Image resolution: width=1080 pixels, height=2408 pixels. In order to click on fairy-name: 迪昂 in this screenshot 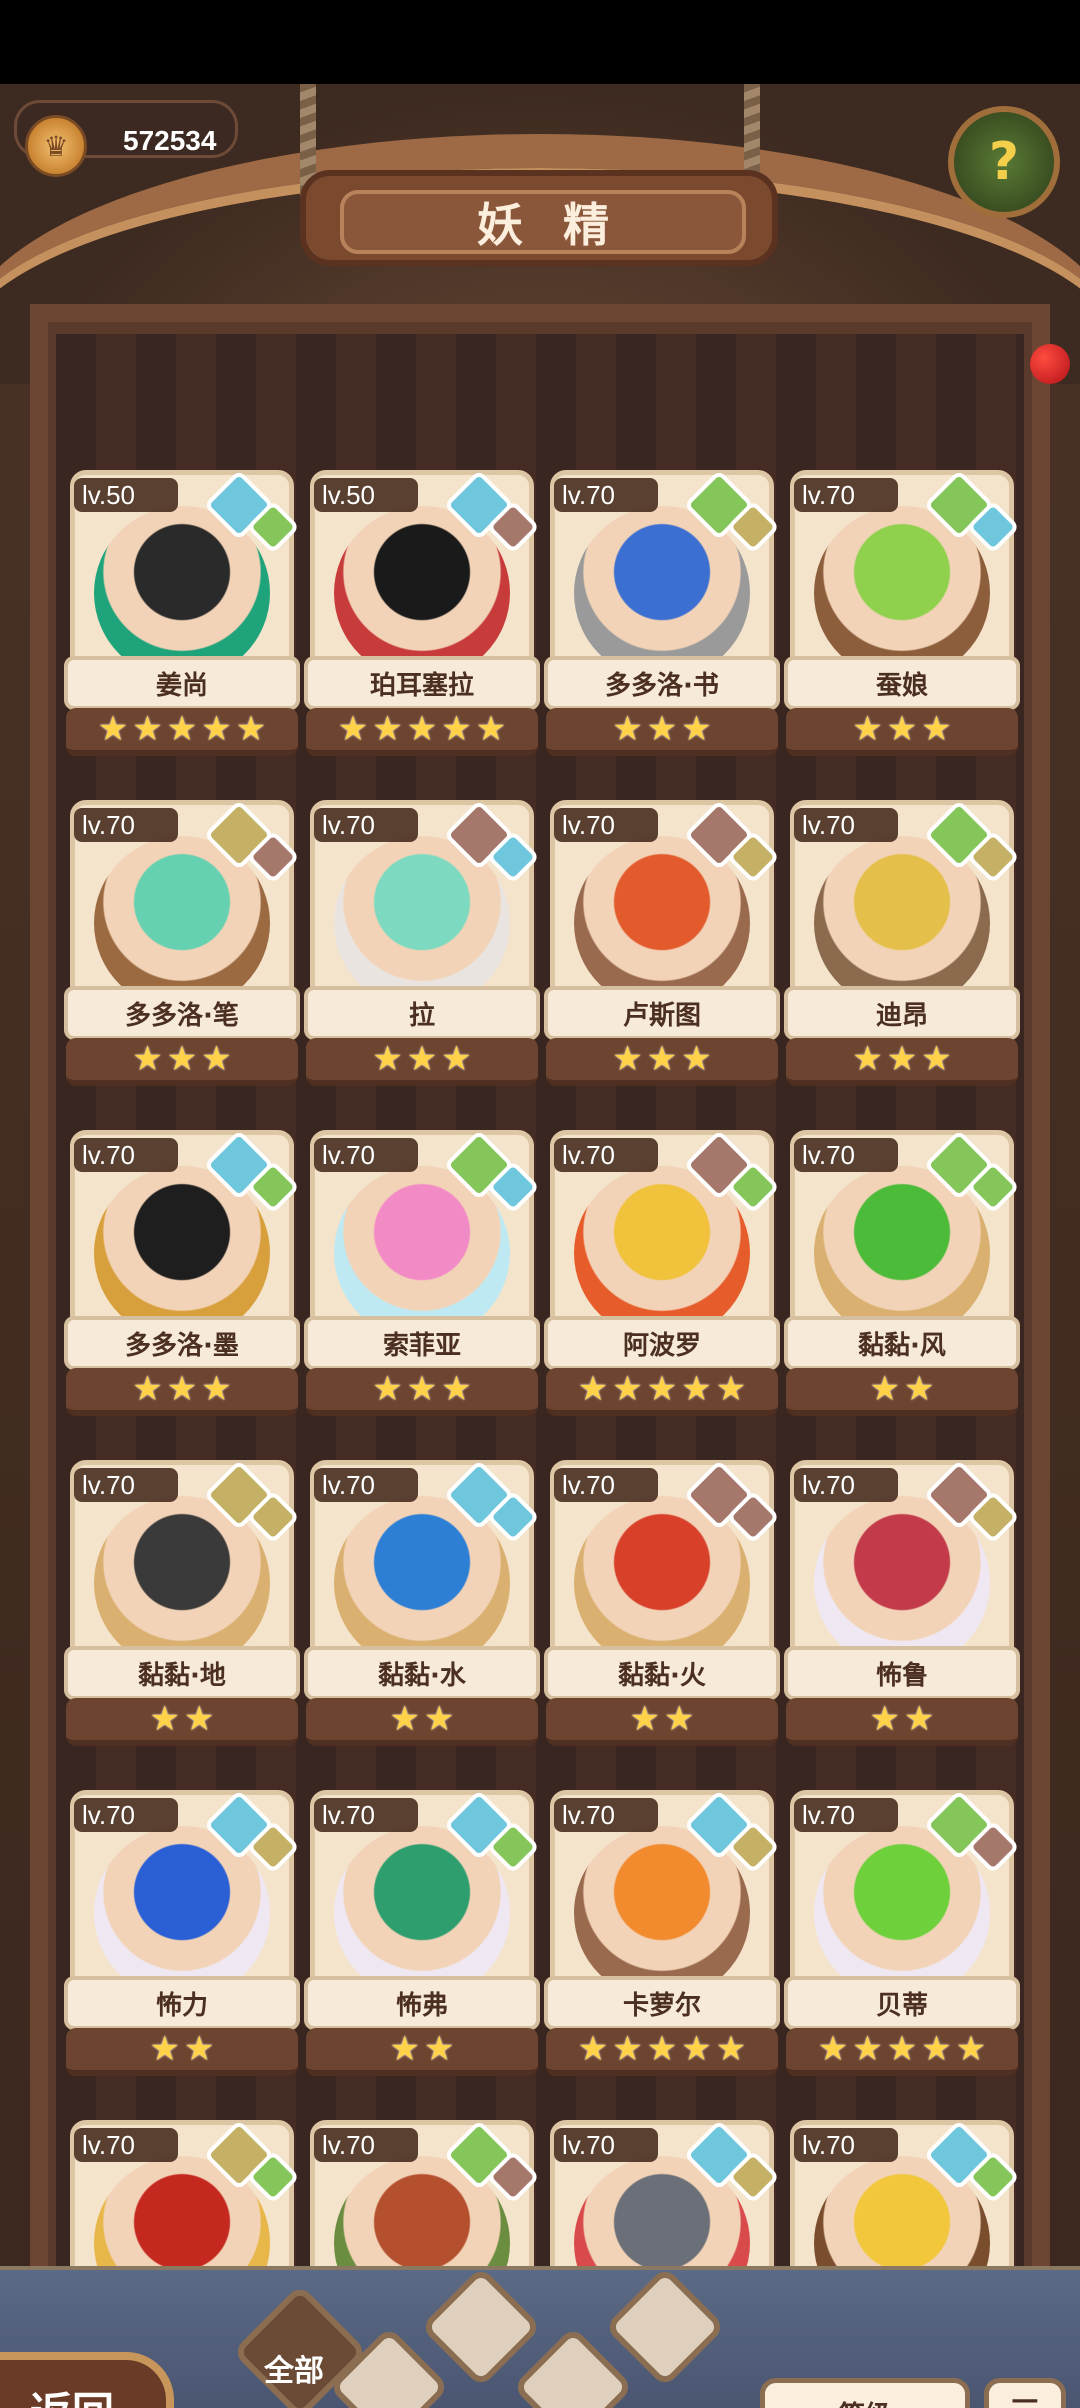, I will do `click(902, 1013)`.